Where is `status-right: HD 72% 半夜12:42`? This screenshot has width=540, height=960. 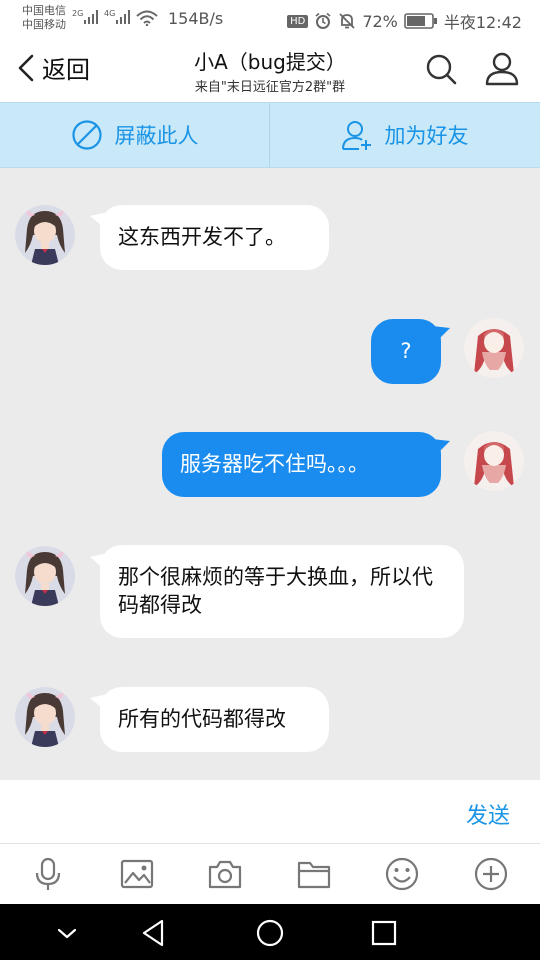 status-right: HD 72% 半夜12:42 is located at coordinates (404, 21).